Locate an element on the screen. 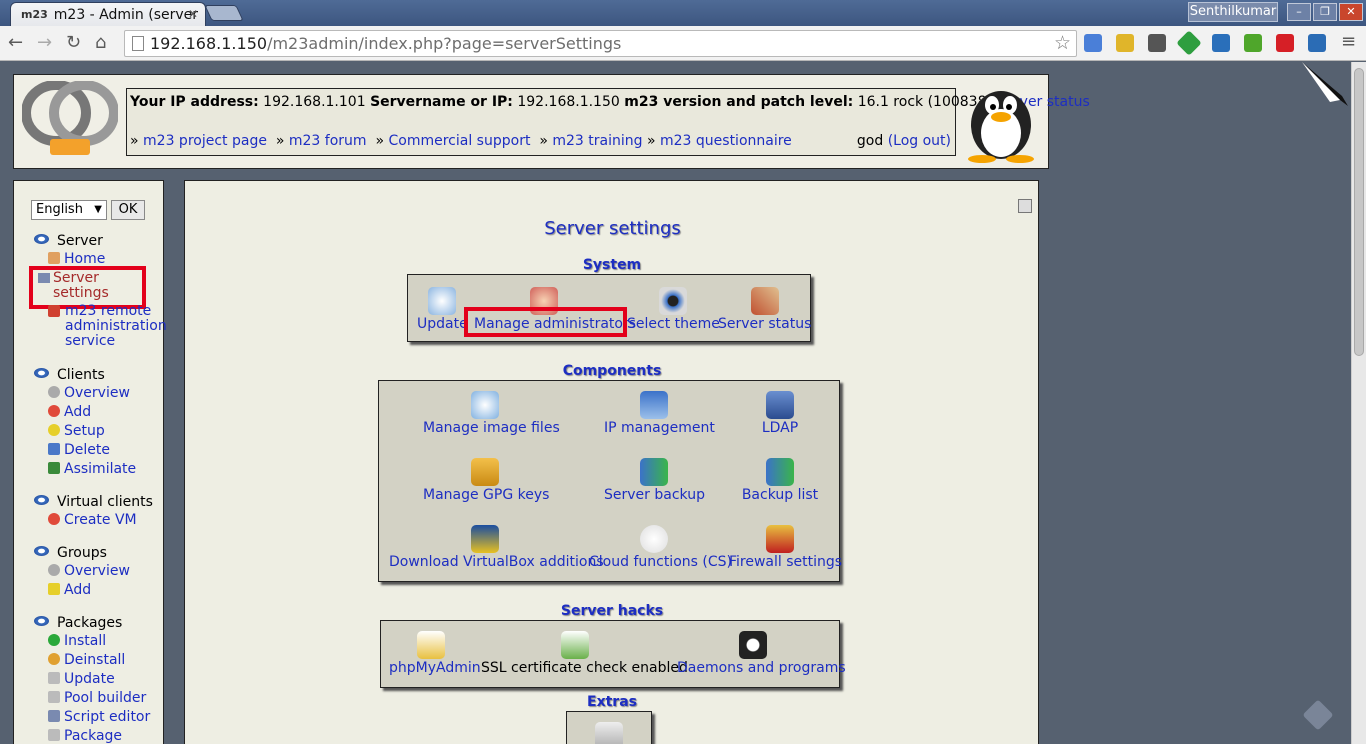 The width and height of the screenshot is (1366, 744). server-backup-tile: Server backup is located at coordinates (654, 480).